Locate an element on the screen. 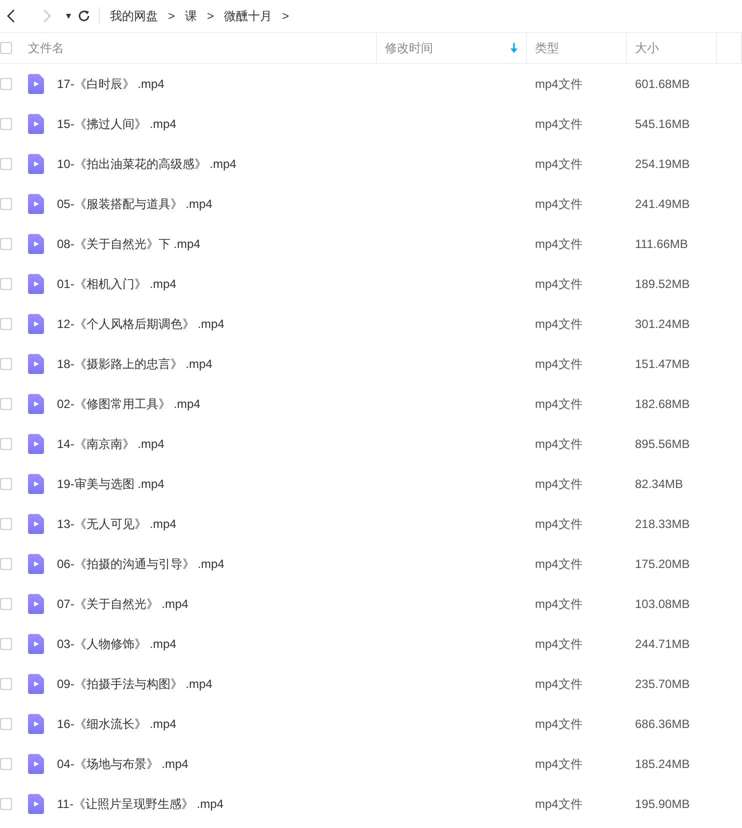 Image resolution: width=742 pixels, height=828 pixels. file-name: 01-《相机入门》 .mp4 is located at coordinates (116, 284).